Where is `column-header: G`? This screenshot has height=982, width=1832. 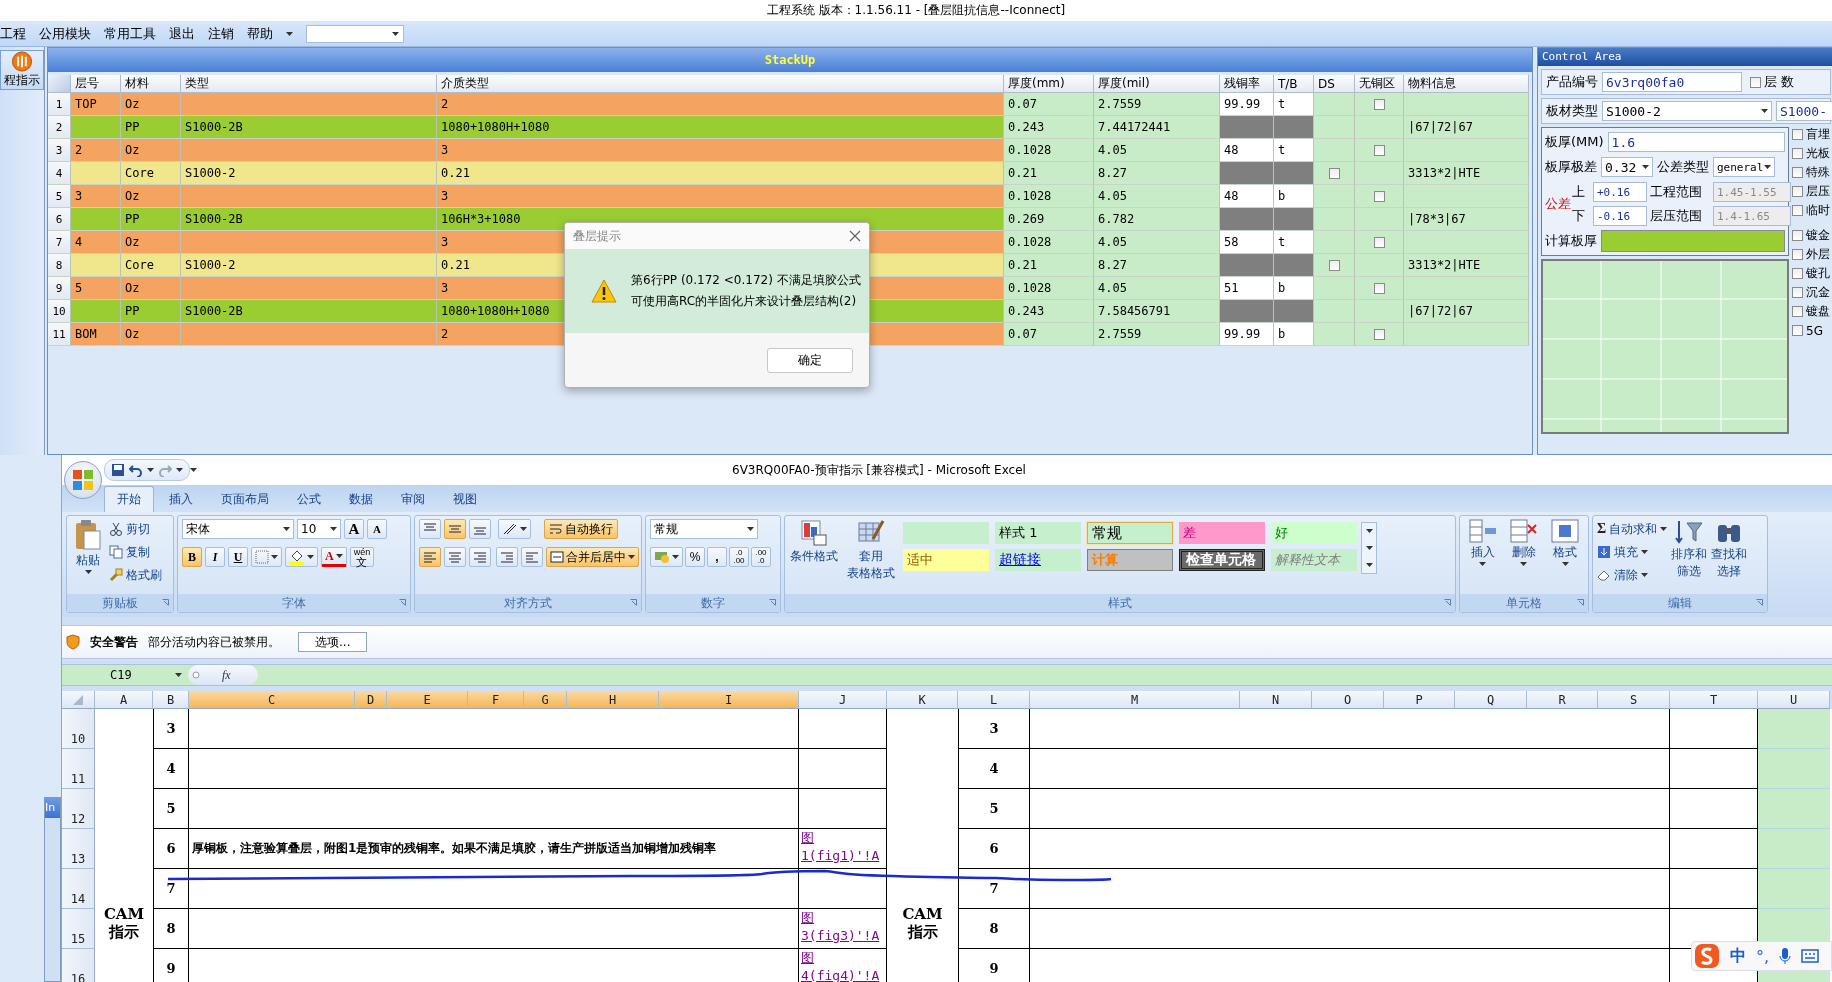
column-header: G is located at coordinates (545, 700).